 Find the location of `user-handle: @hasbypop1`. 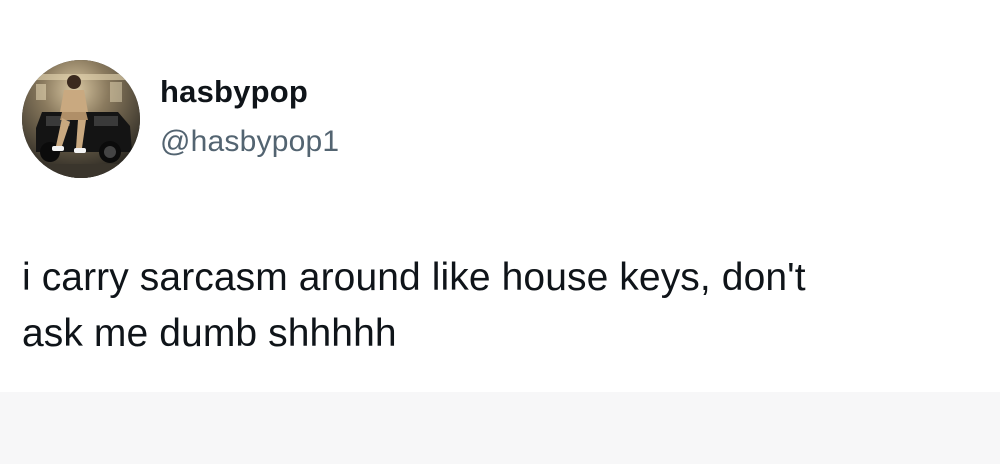

user-handle: @hasbypop1 is located at coordinates (249, 142).